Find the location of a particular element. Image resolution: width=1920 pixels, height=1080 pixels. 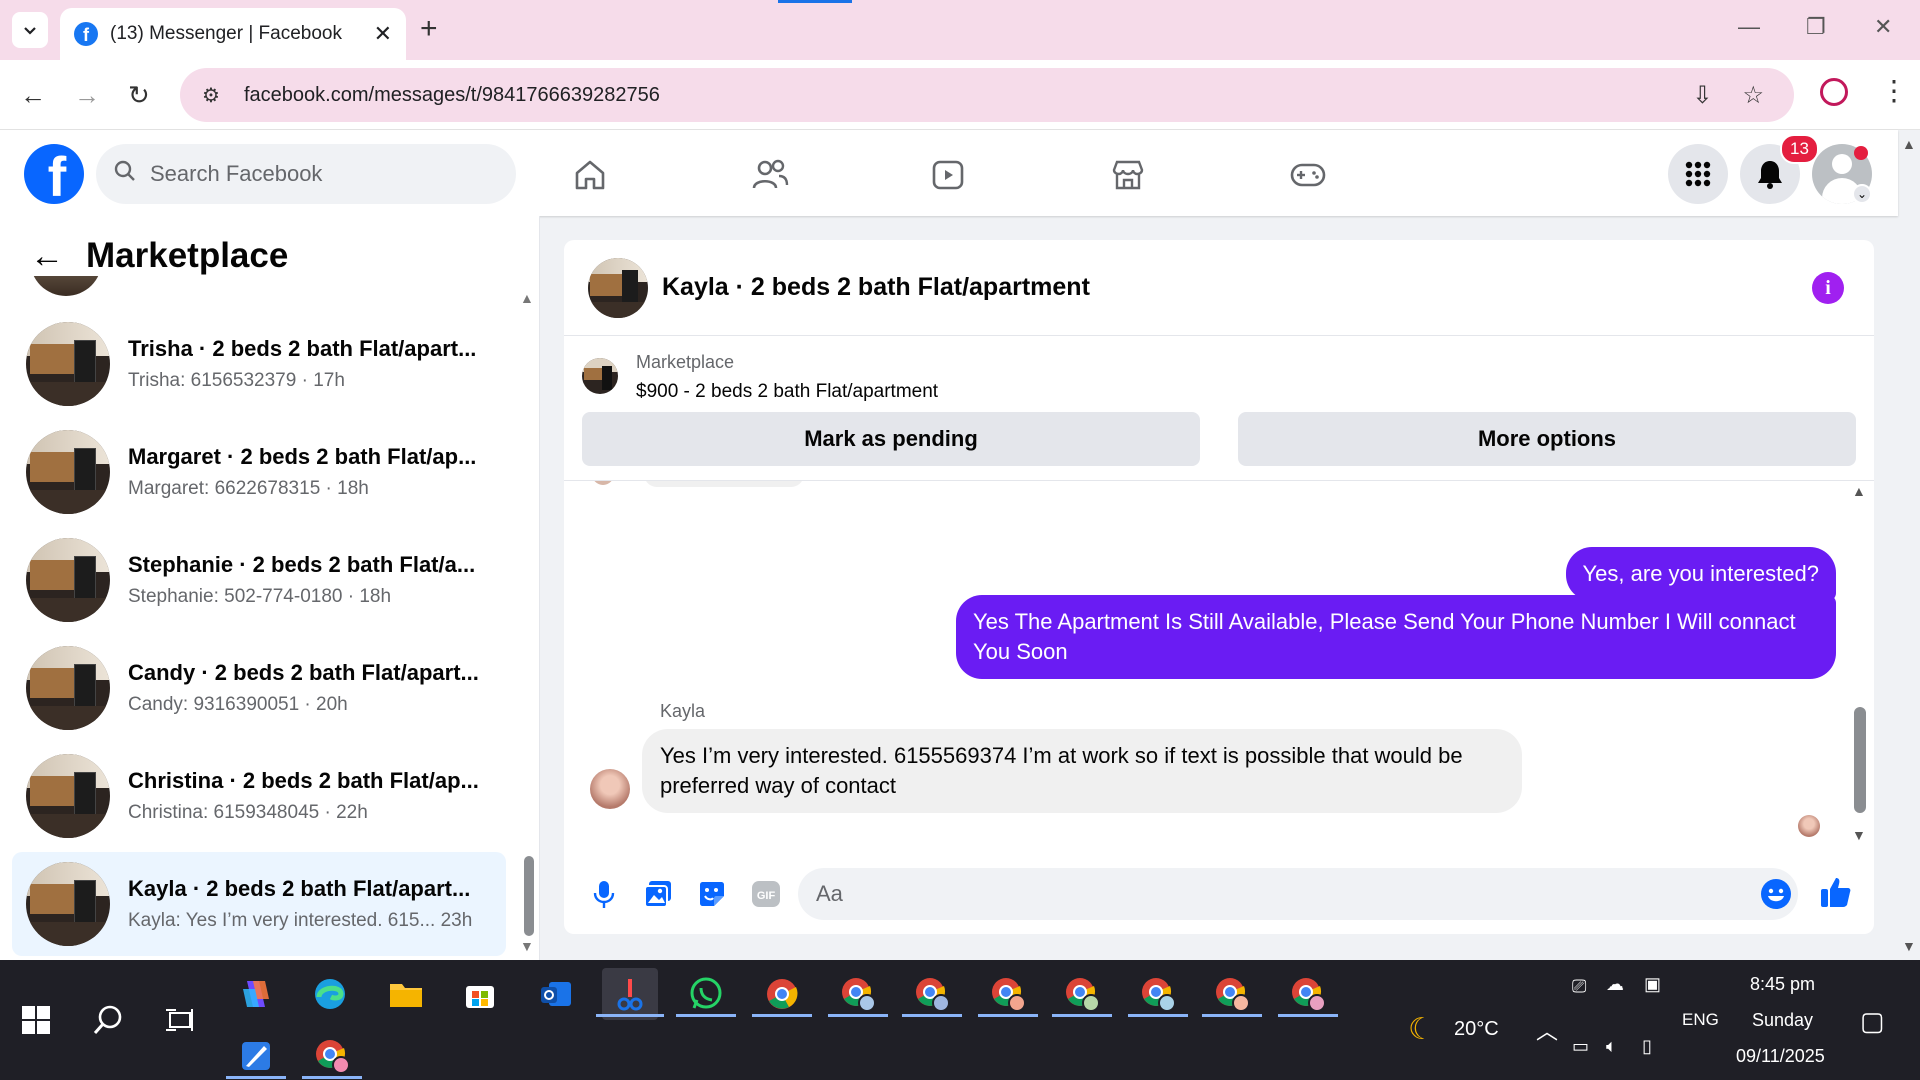

minimize-icon: — is located at coordinates (1749, 27).